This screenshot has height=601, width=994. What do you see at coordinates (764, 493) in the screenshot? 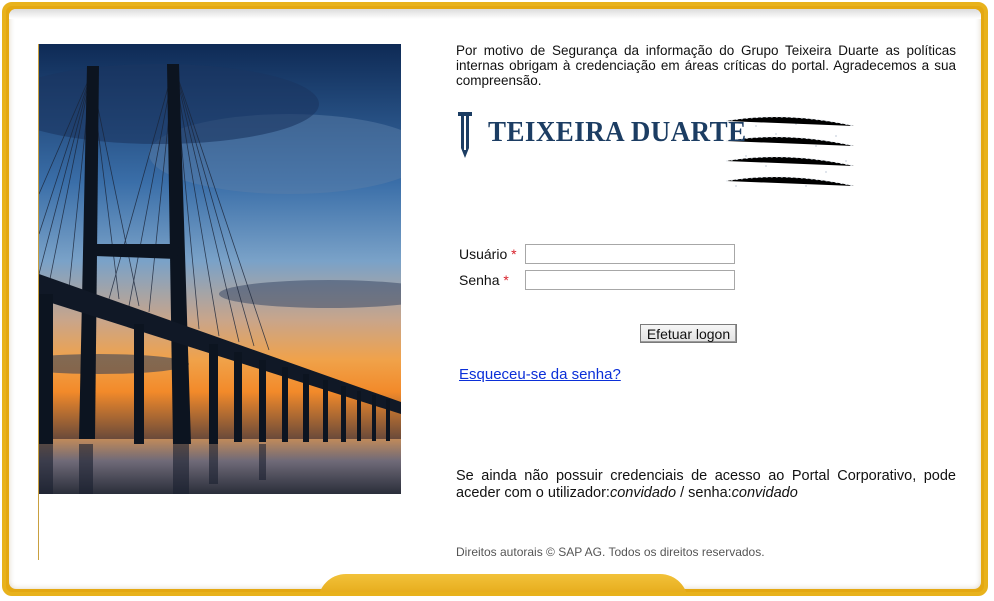
I see `guest-password: convidado` at bounding box center [764, 493].